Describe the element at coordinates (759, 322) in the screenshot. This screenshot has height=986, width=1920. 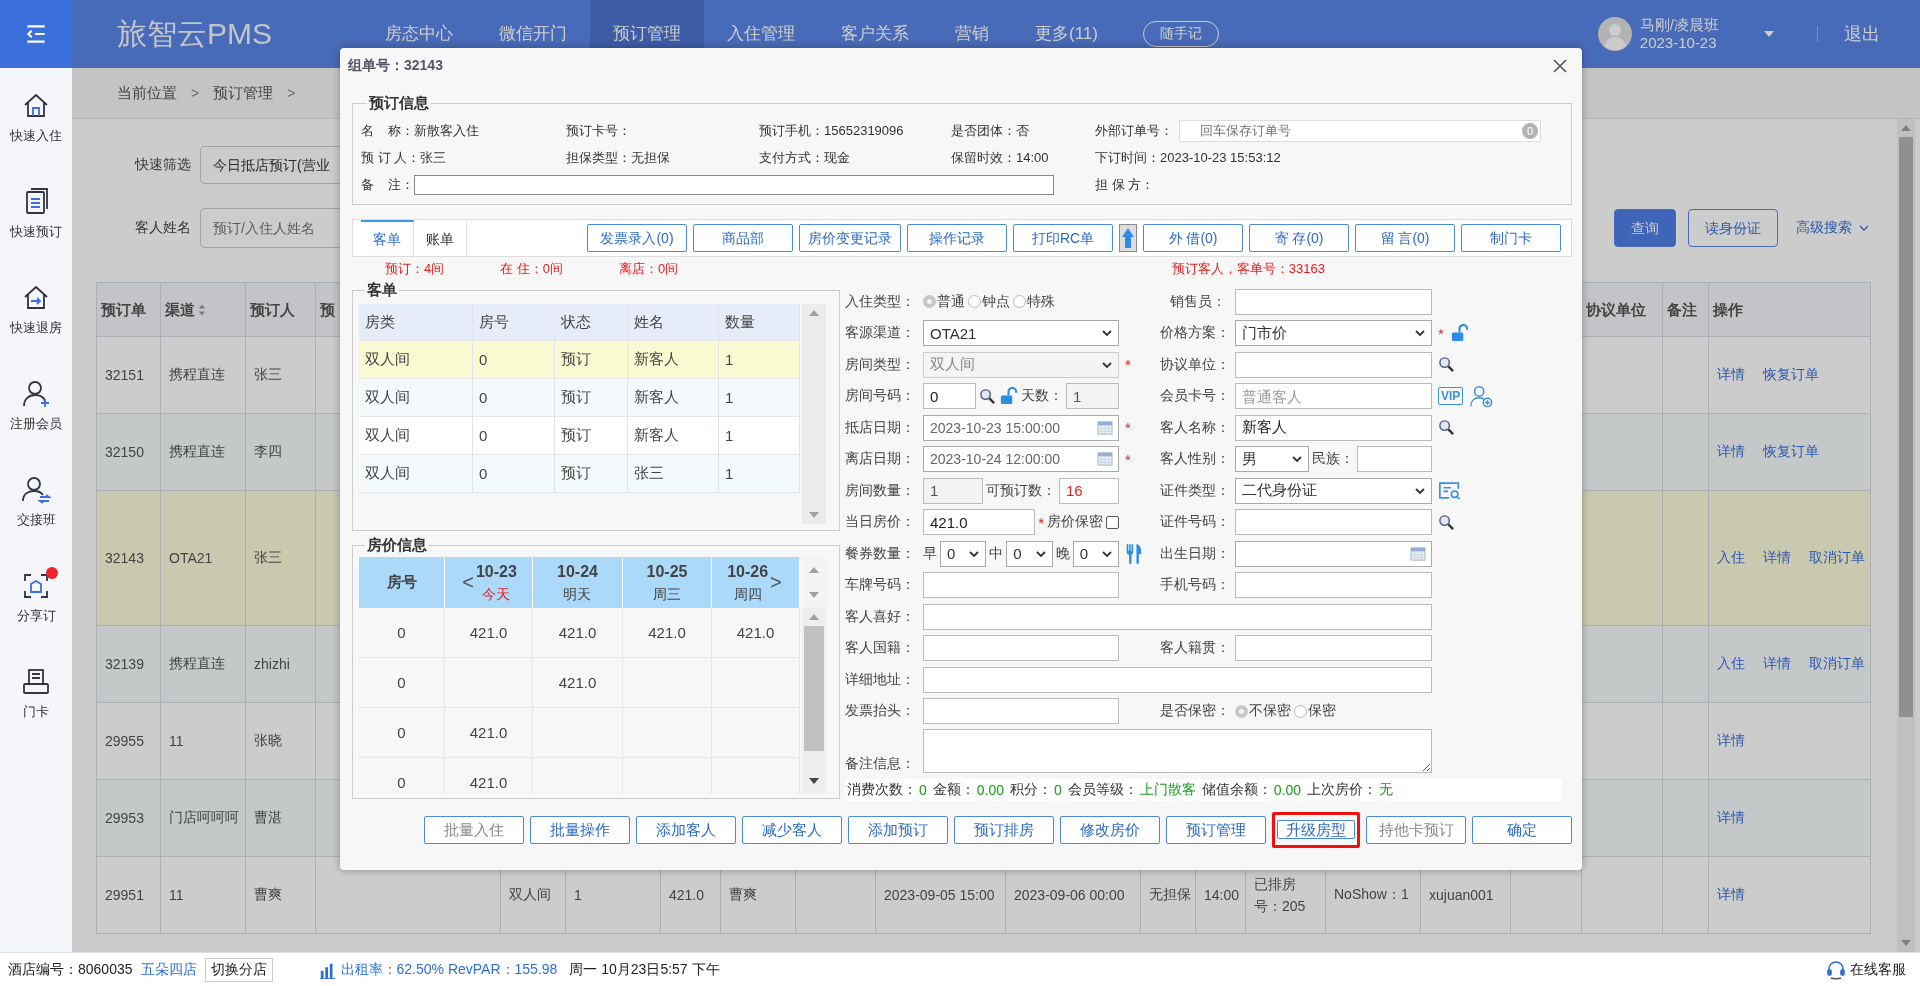
I see `column-header: 数量` at that location.